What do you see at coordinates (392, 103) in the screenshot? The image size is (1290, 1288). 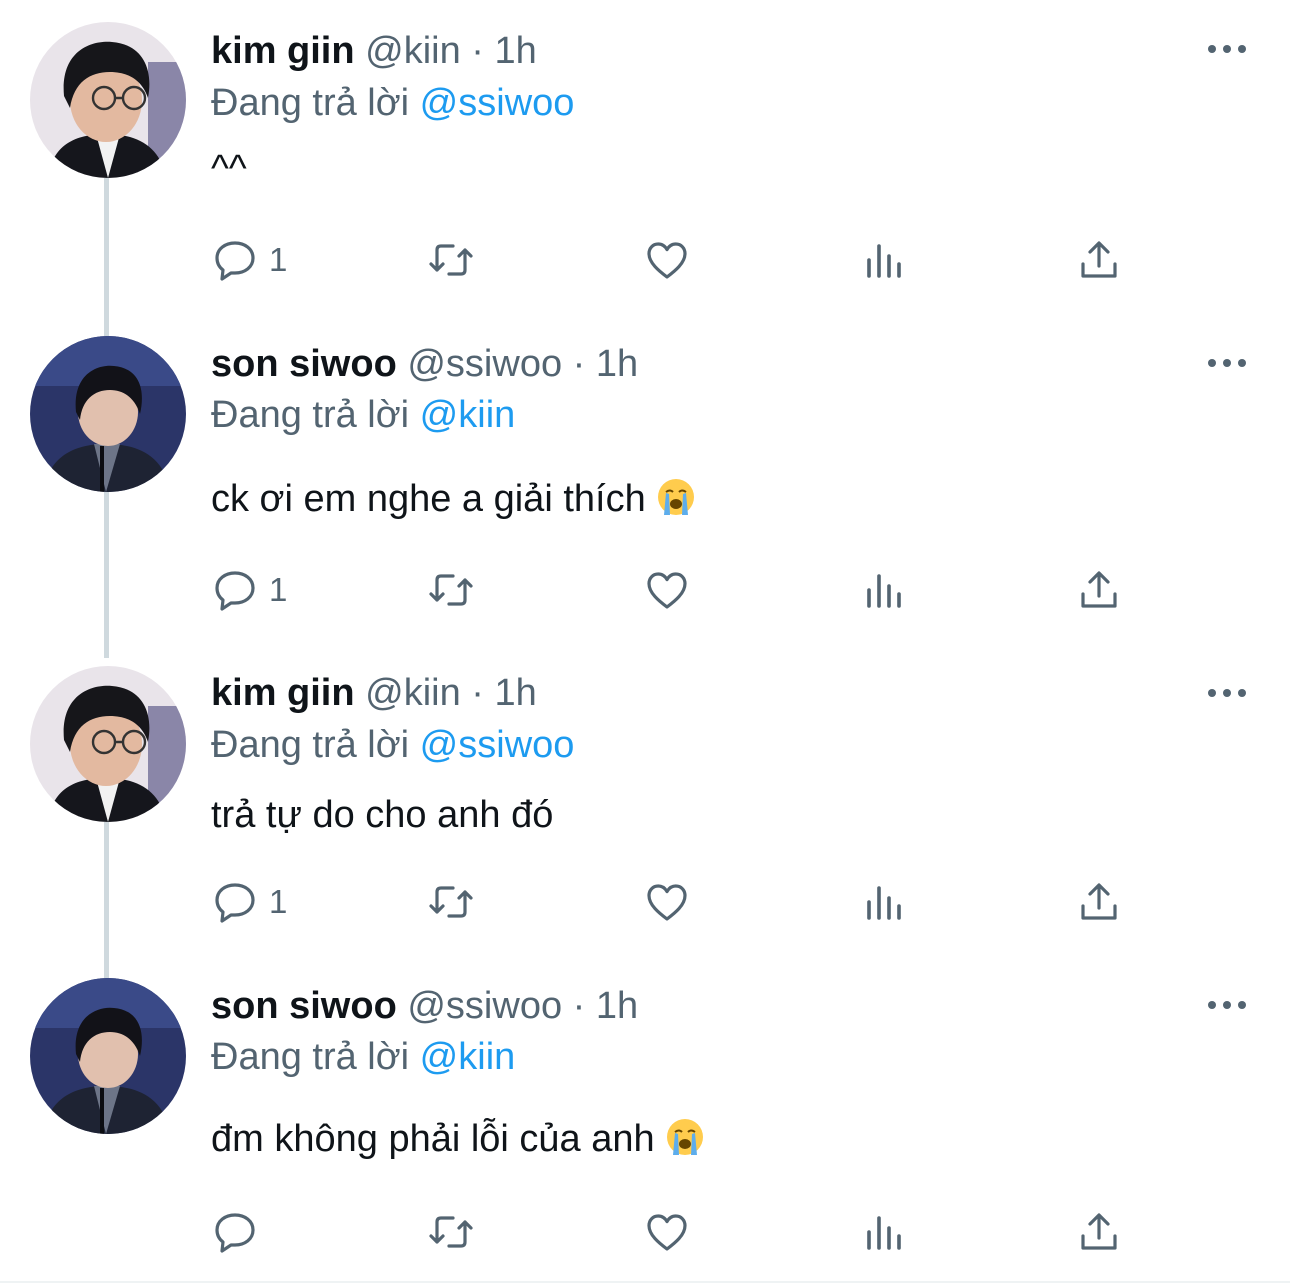 I see `replying-to: Đang trả lời @ssiwoo` at bounding box center [392, 103].